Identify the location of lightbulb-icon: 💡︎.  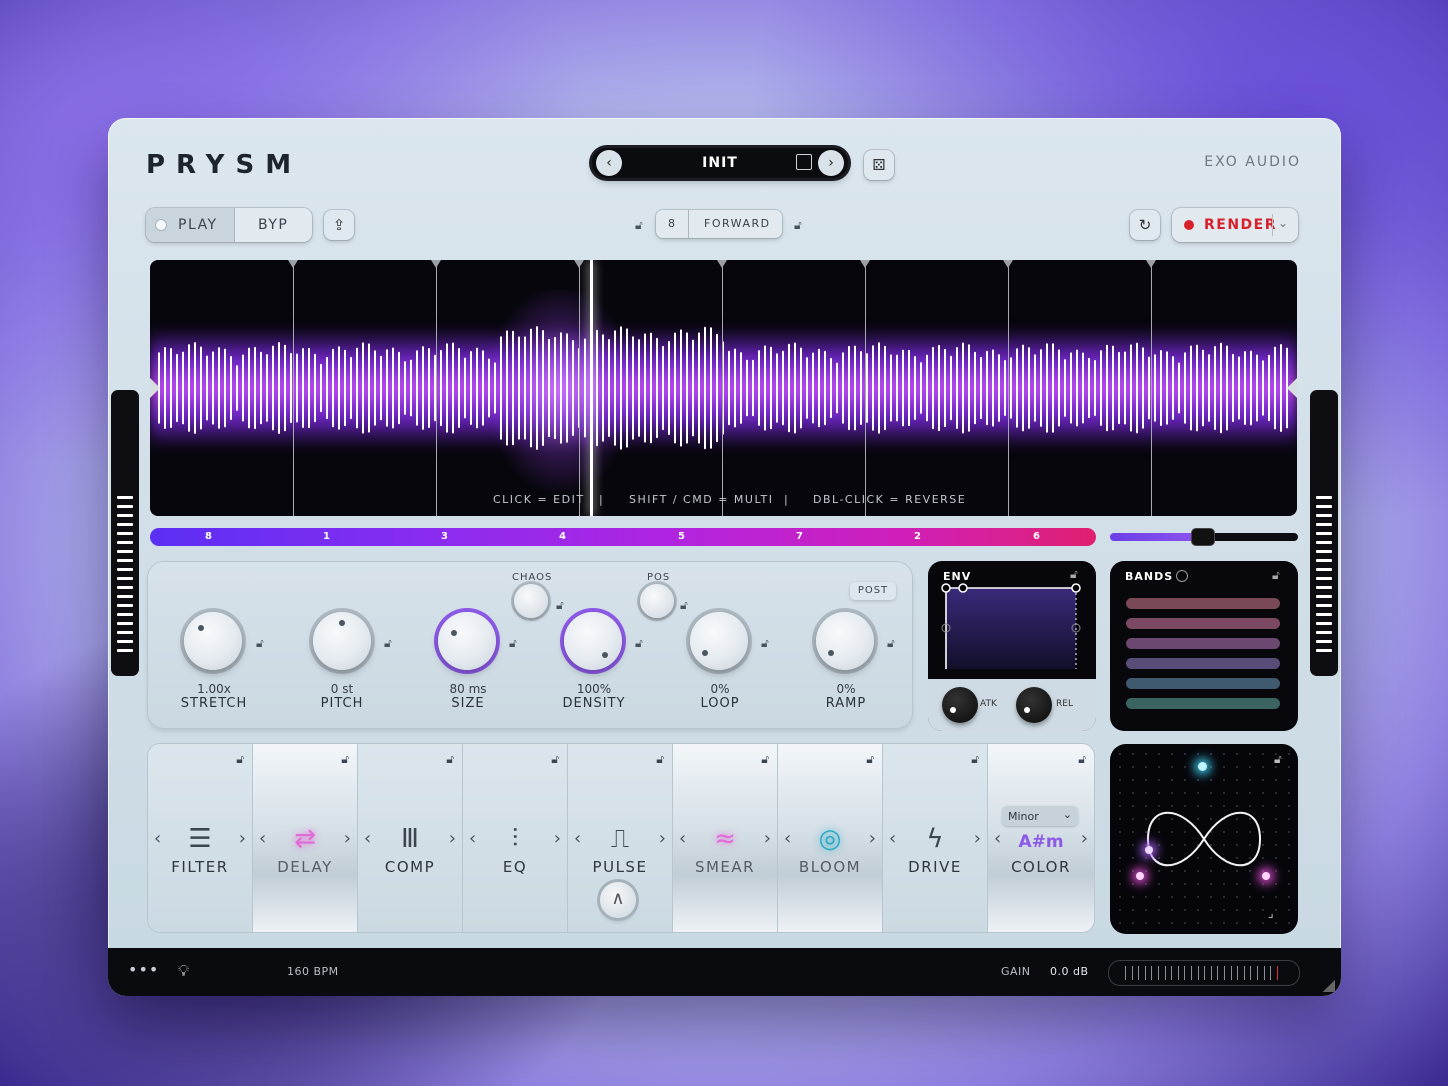
(183, 971).